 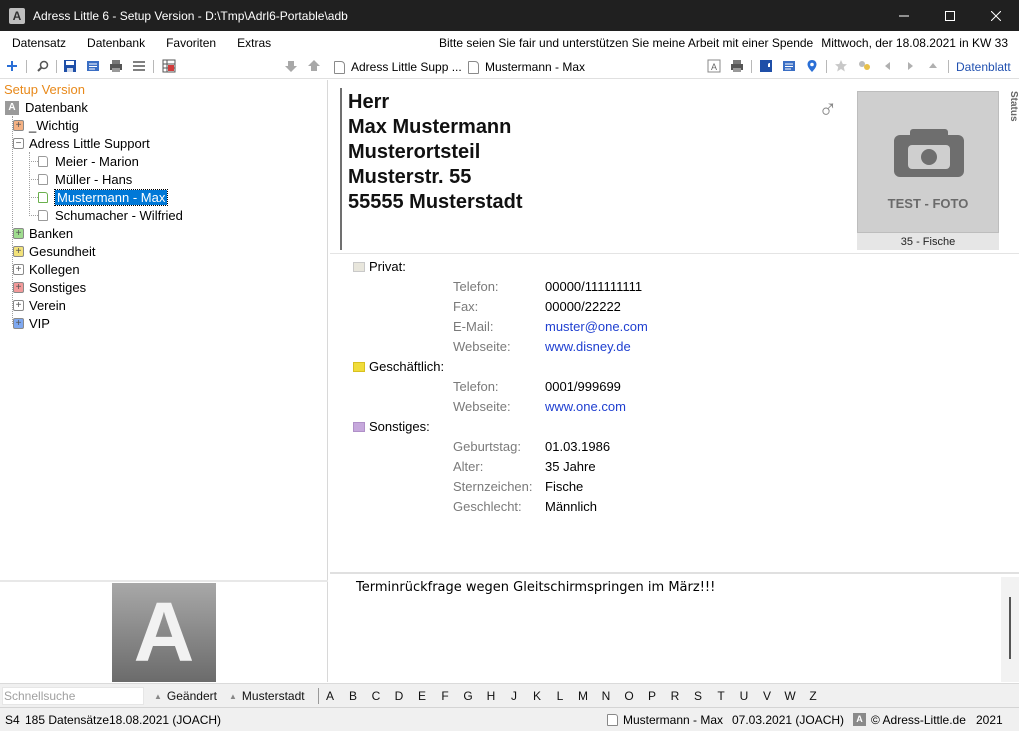 What do you see at coordinates (80, 179) in the screenshot?
I see `tree-contact-mueller-hans: Müller - Hans` at bounding box center [80, 179].